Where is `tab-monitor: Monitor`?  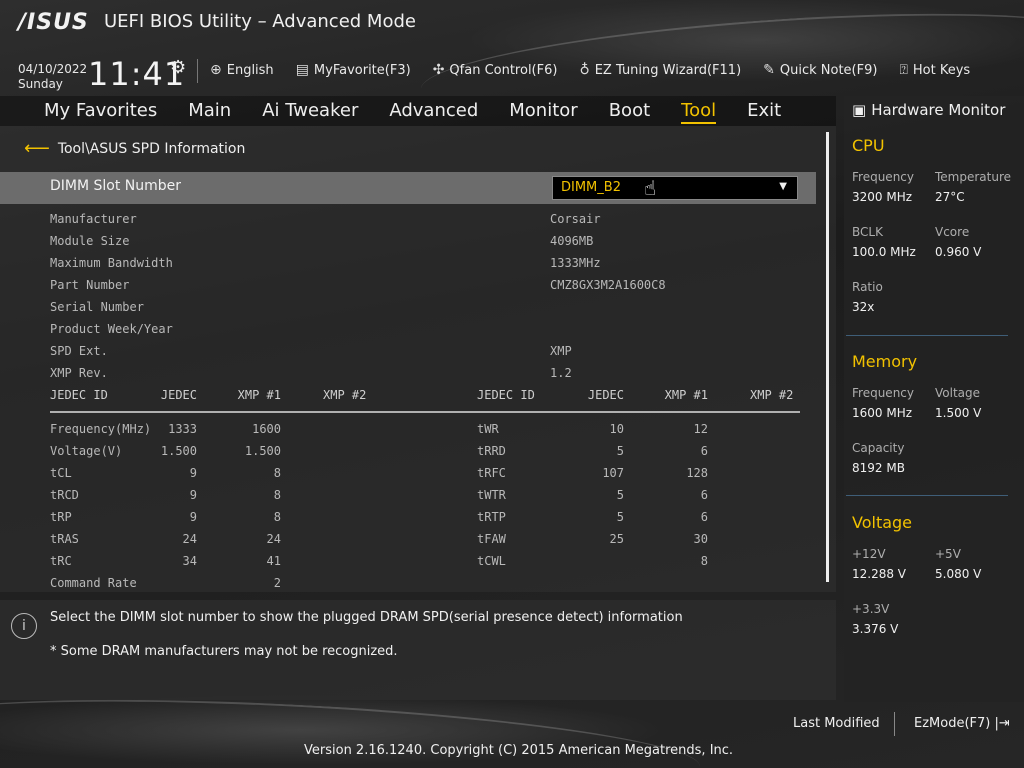 tab-monitor: Monitor is located at coordinates (543, 112).